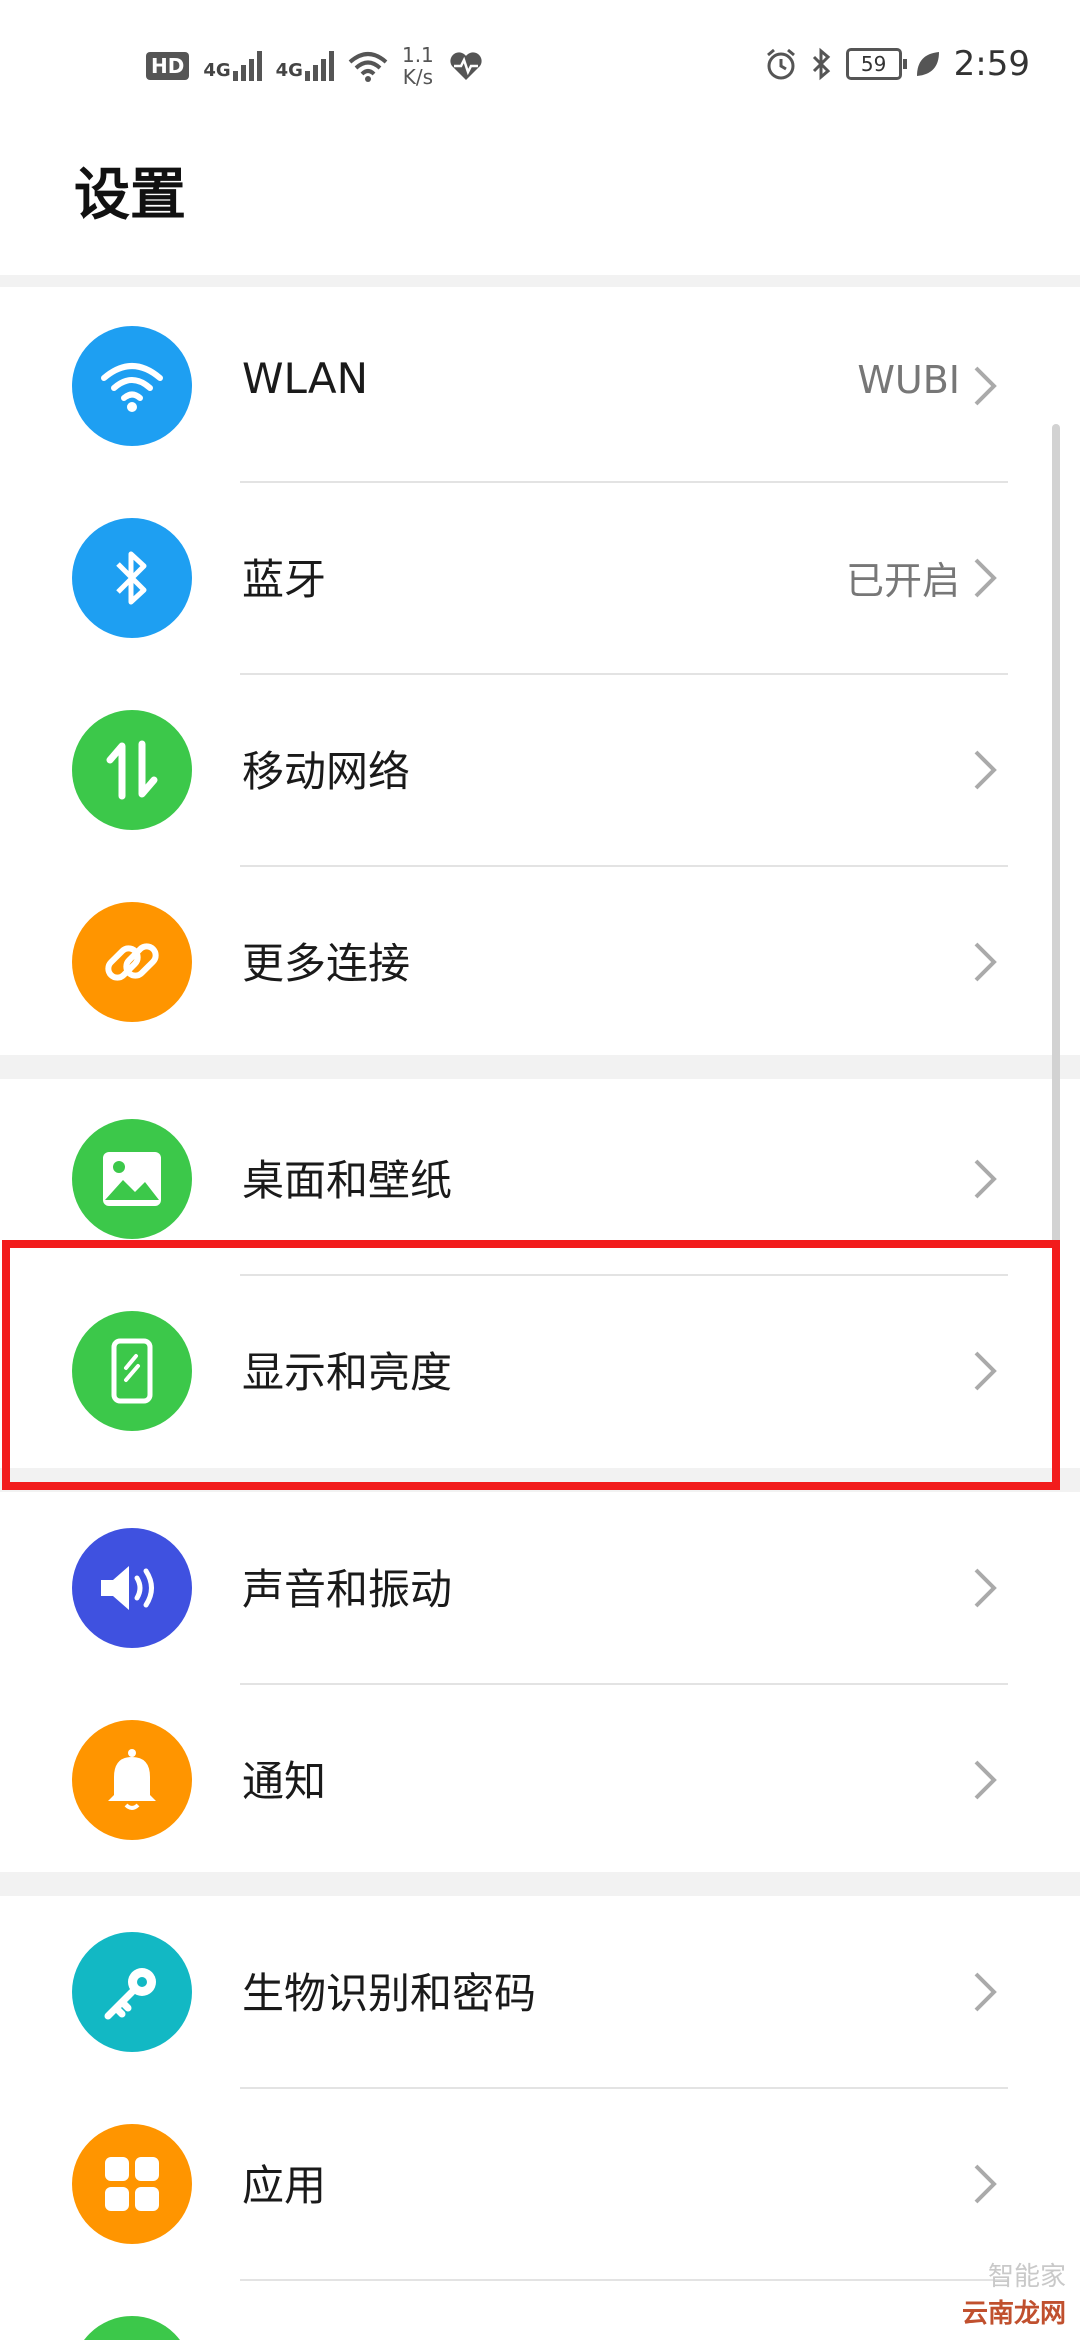 This screenshot has width=1080, height=2340. What do you see at coordinates (326, 771) in the screenshot?
I see `settings-item-label: 移动网络` at bounding box center [326, 771].